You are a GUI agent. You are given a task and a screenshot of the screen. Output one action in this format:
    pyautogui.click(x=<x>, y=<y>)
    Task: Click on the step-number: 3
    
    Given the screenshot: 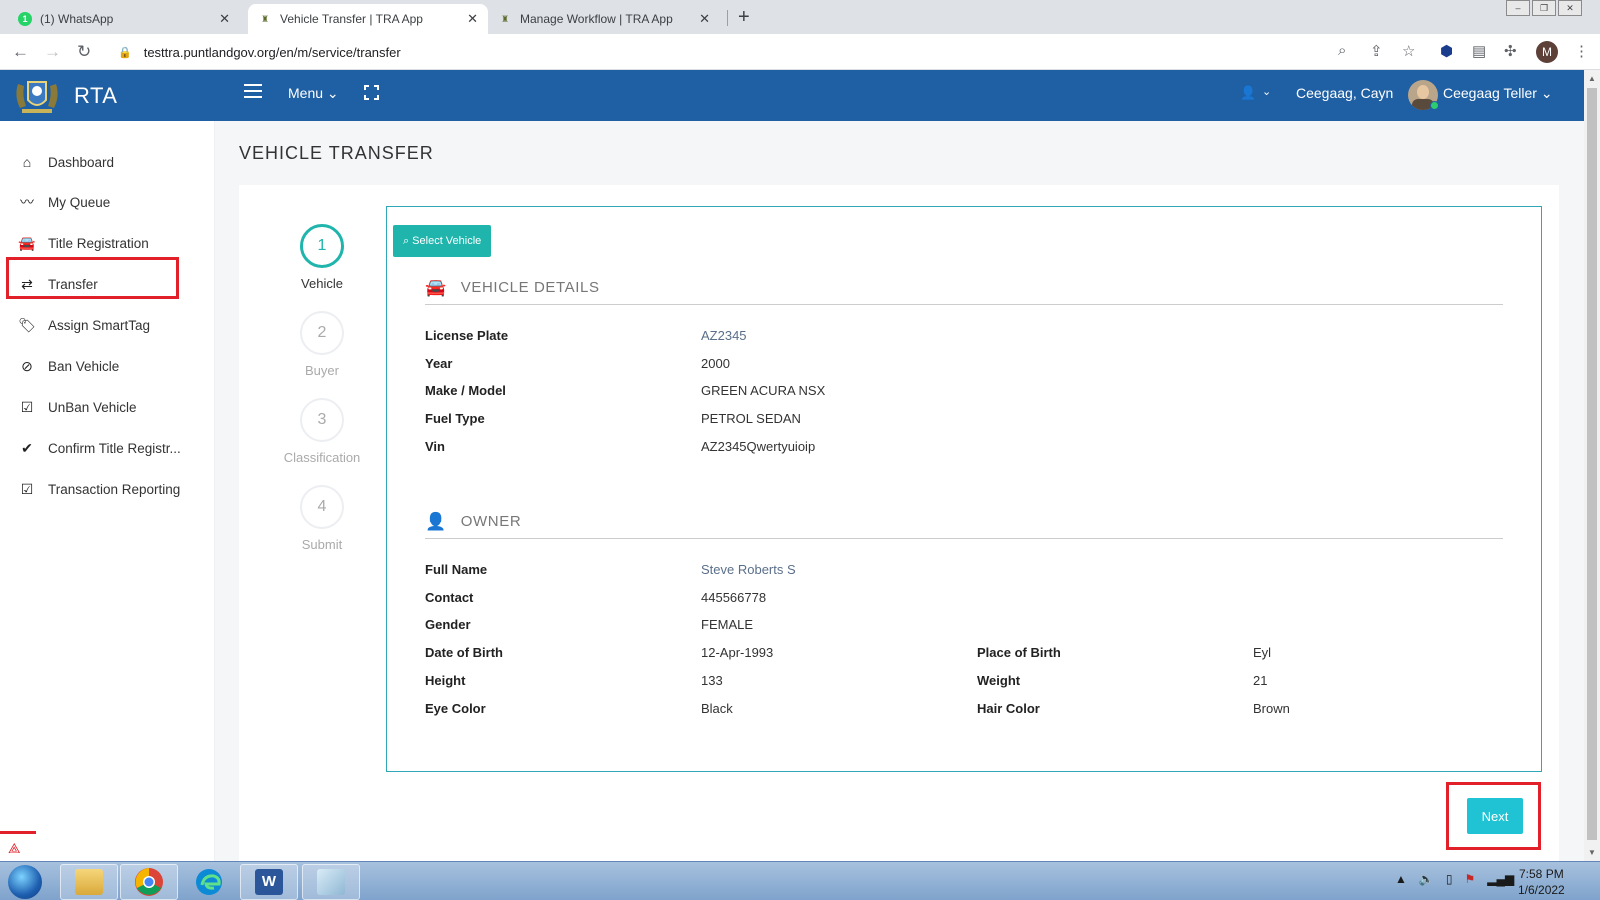 What is the action you would take?
    pyautogui.click(x=322, y=420)
    